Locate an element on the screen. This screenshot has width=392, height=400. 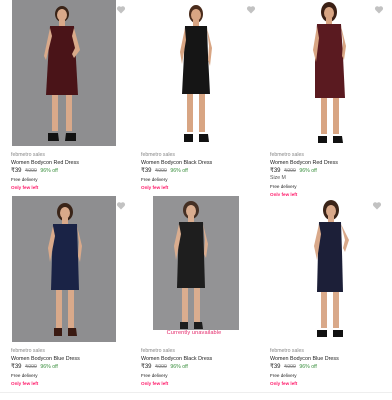
divider is located at coordinates (196, 392).